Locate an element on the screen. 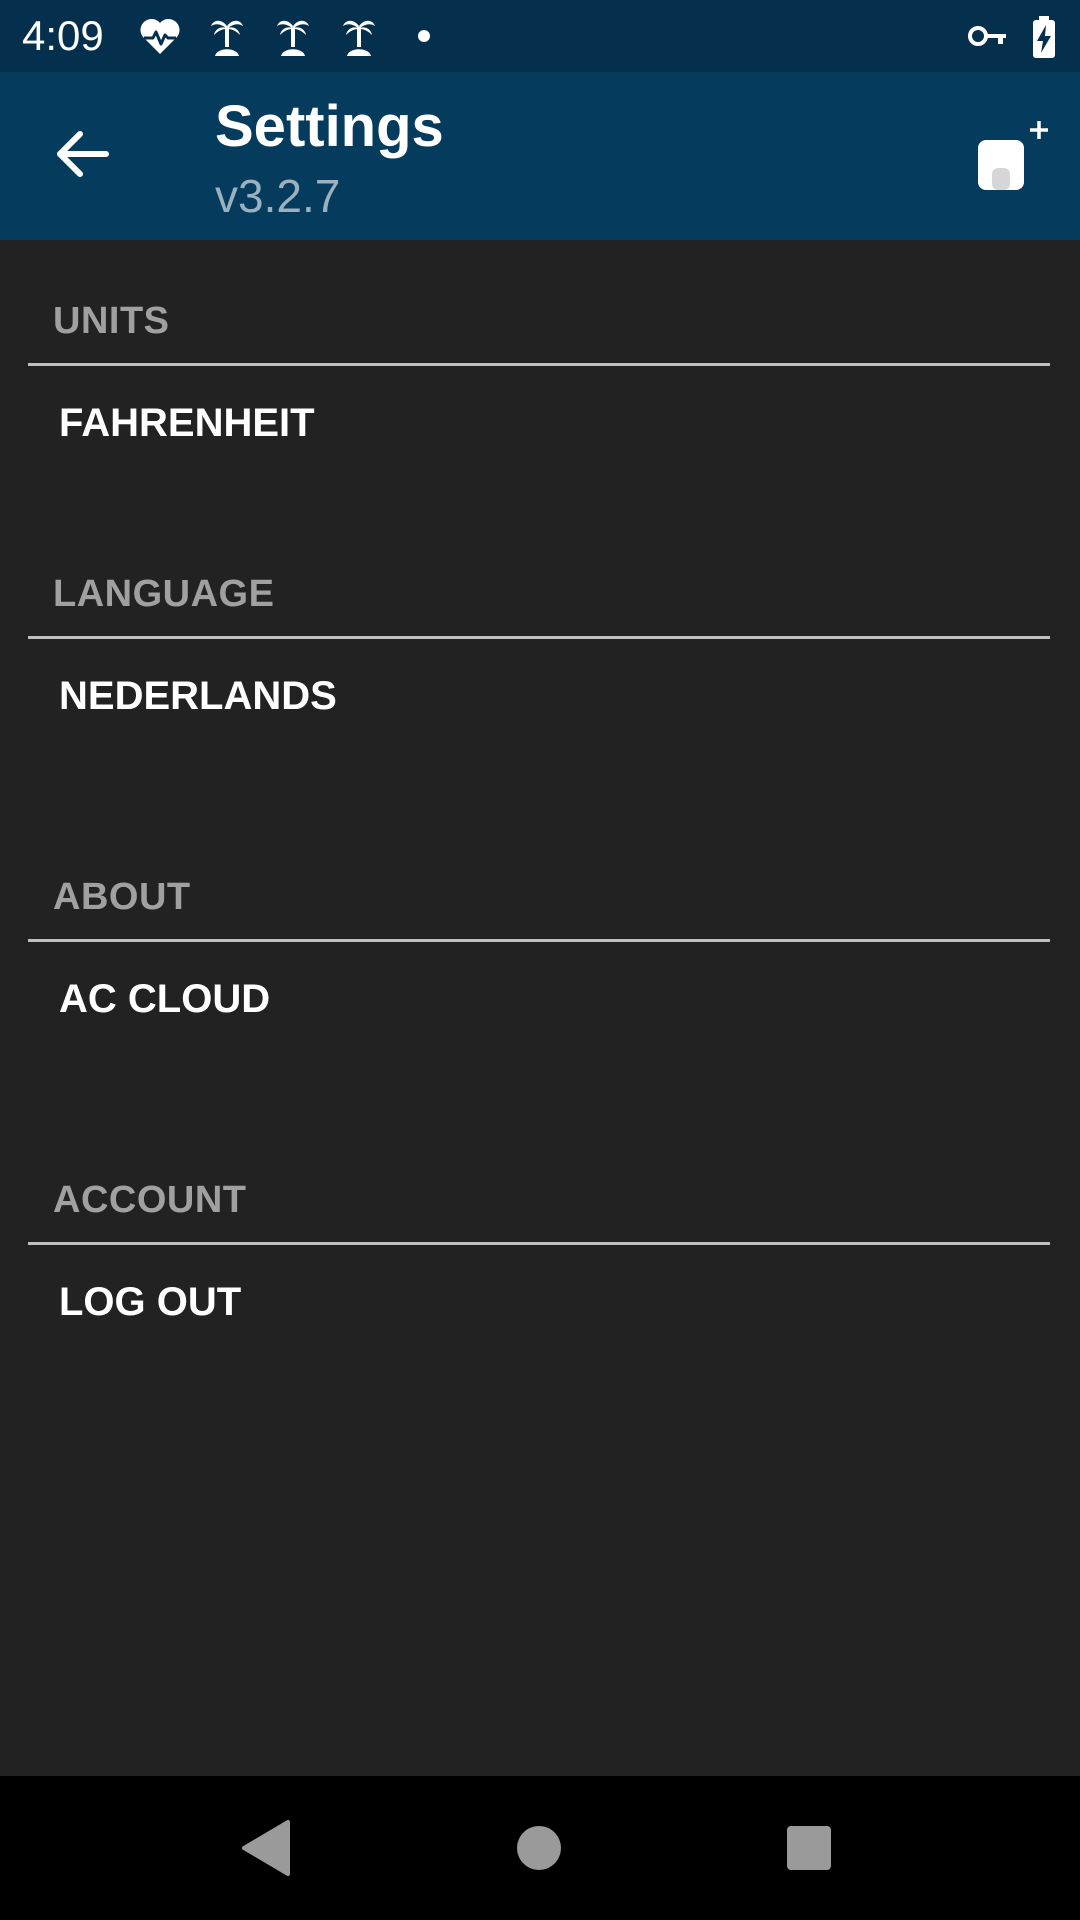 This screenshot has width=1080, height=1920. language-option-label: NEDERLANDS is located at coordinates (198, 696).